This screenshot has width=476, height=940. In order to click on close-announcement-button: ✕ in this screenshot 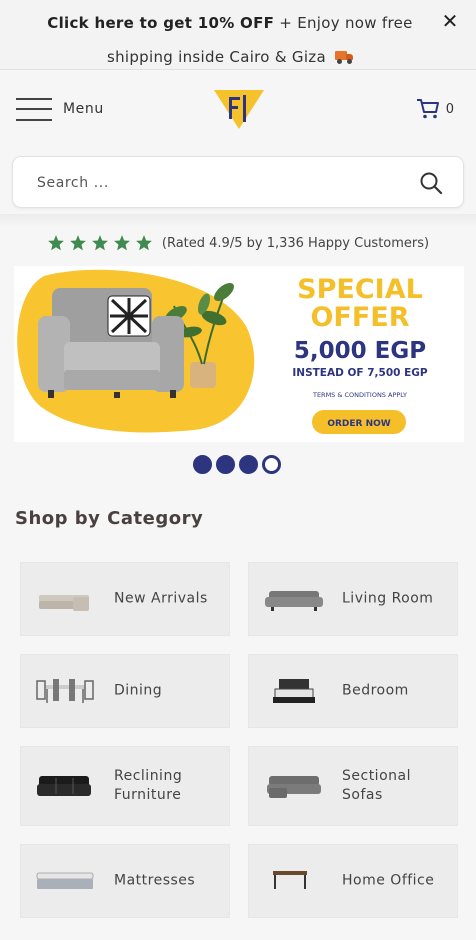, I will do `click(450, 21)`.